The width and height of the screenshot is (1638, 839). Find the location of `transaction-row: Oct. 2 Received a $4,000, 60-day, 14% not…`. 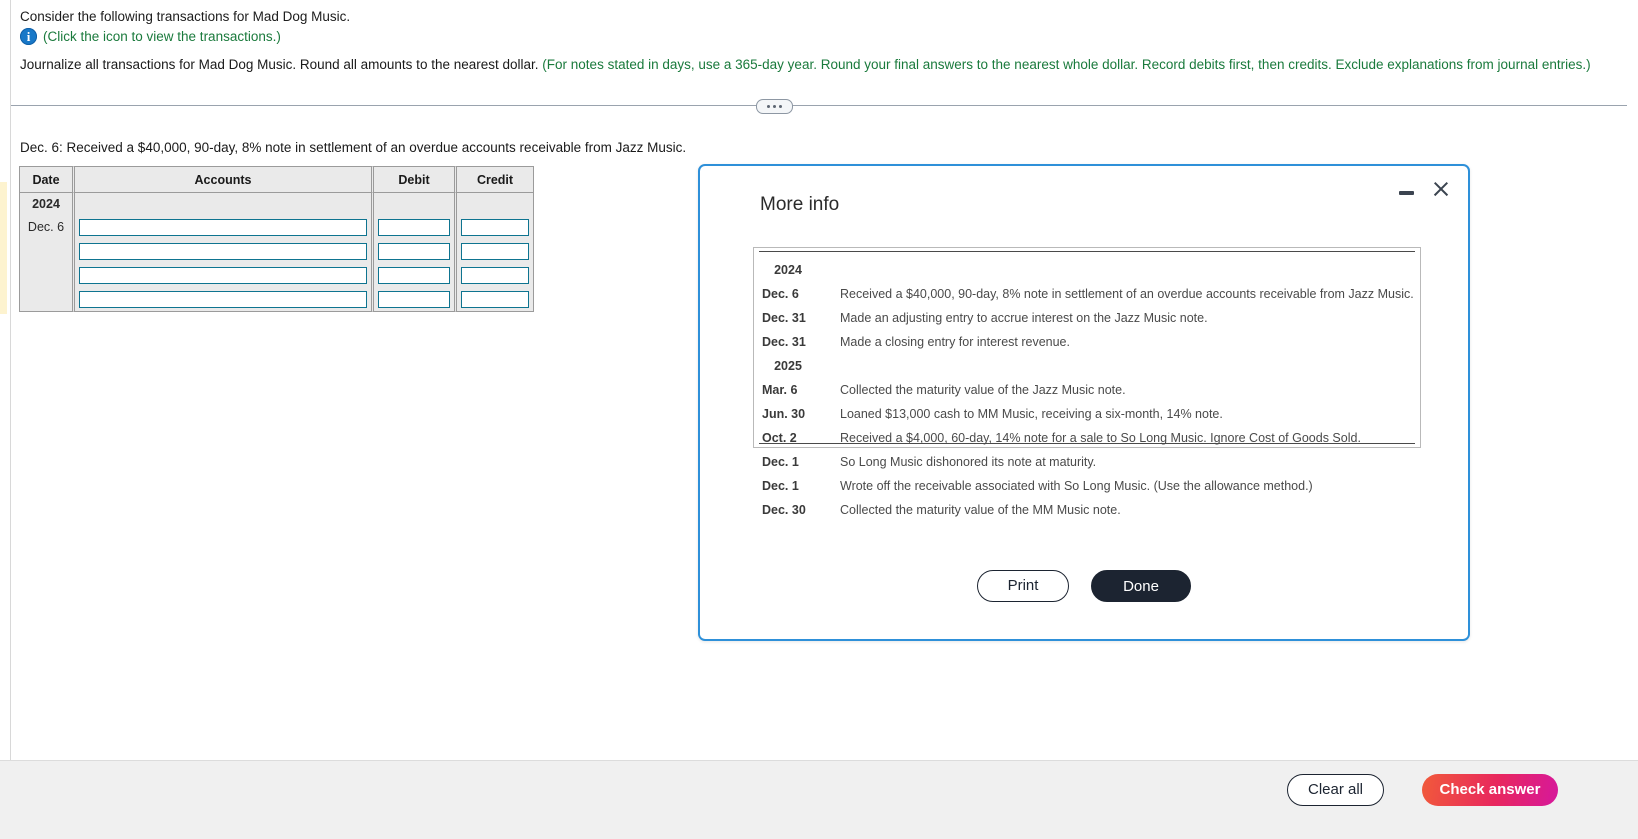

transaction-row: Oct. 2 Received a $4,000, 60-day, 14% not… is located at coordinates (1087, 438).